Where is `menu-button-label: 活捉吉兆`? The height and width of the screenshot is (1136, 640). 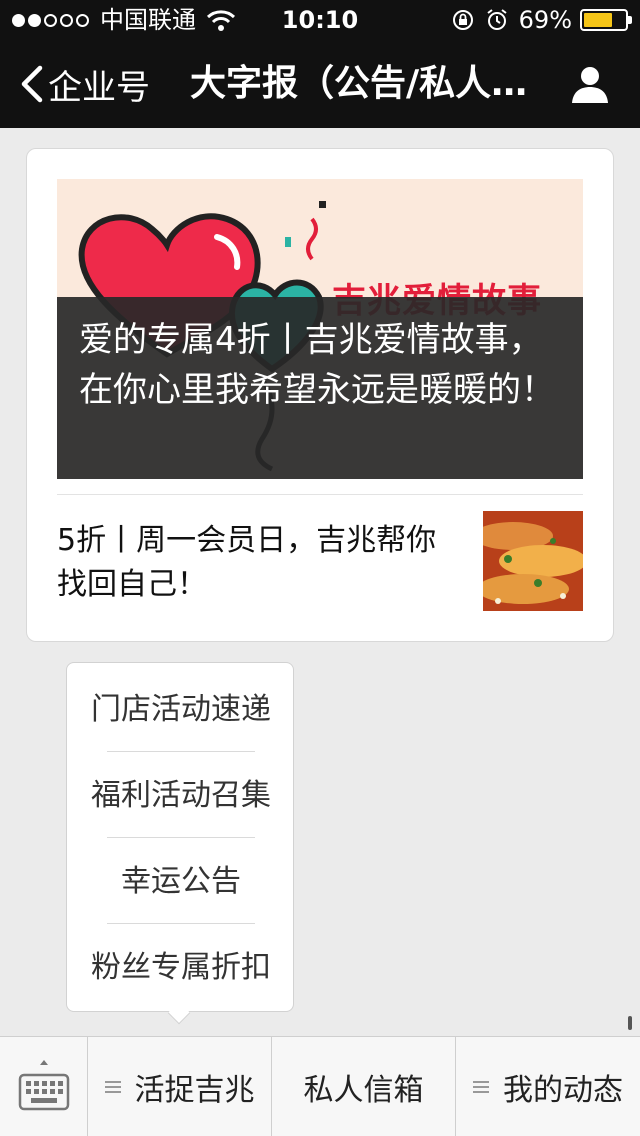
menu-button-label: 活捉吉兆 is located at coordinates (194, 1090).